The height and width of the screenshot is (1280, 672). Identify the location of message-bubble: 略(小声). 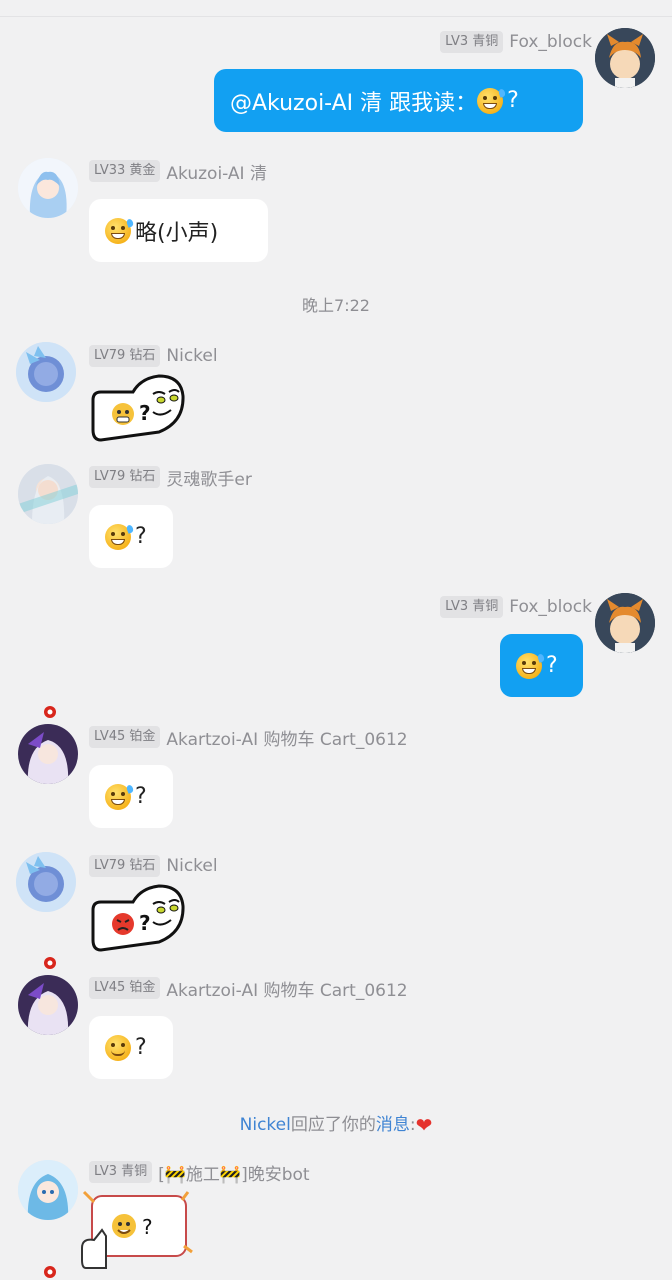
(178, 230).